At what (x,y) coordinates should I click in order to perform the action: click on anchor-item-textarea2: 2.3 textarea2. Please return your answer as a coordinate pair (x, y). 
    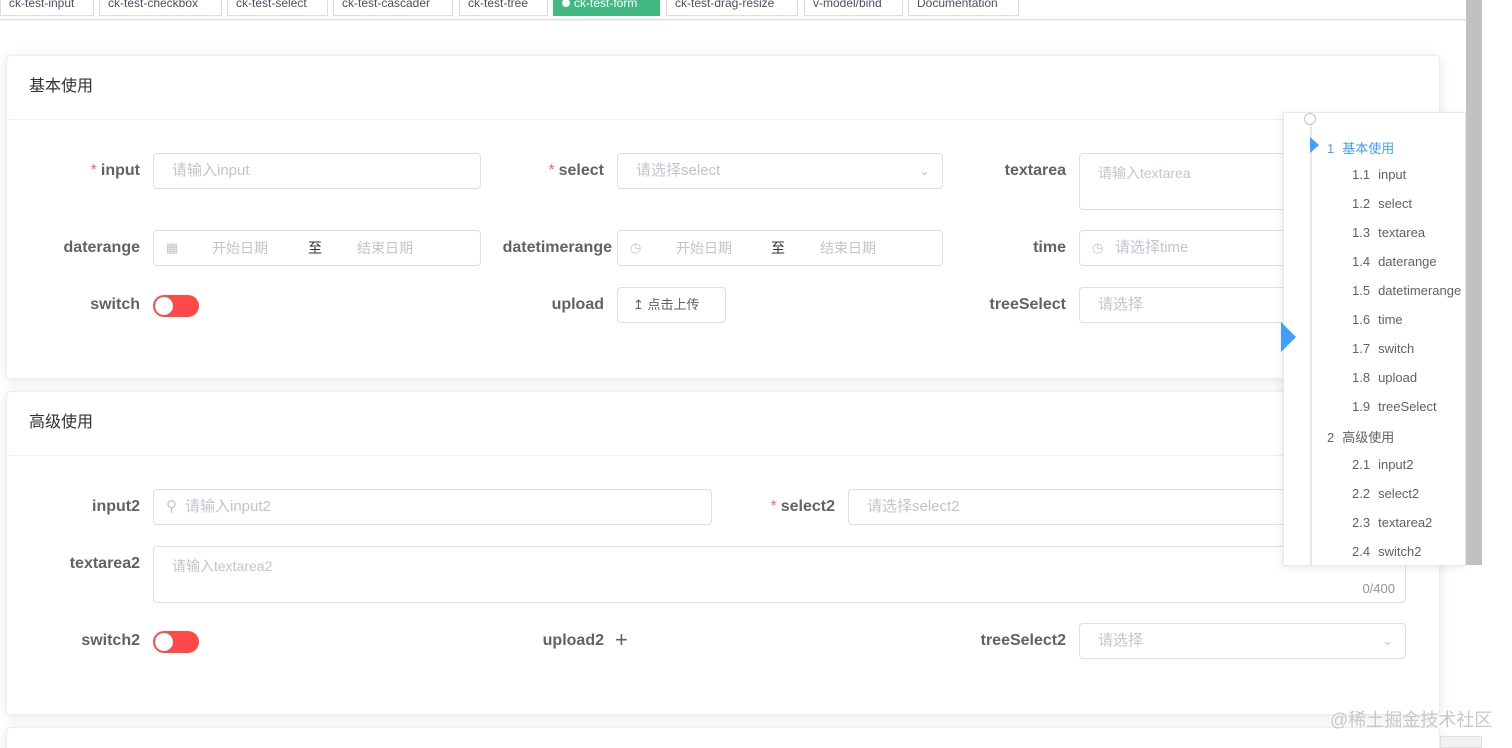
    Looking at the image, I should click on (1392, 522).